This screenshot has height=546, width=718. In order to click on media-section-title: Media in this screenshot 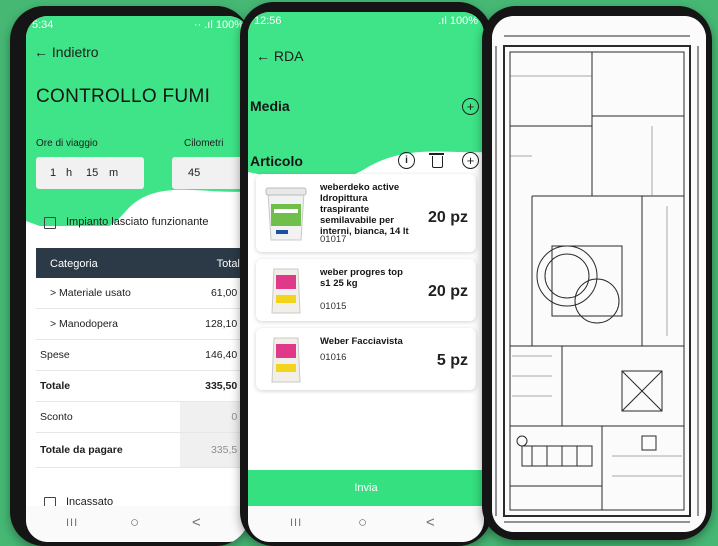, I will do `click(270, 106)`.